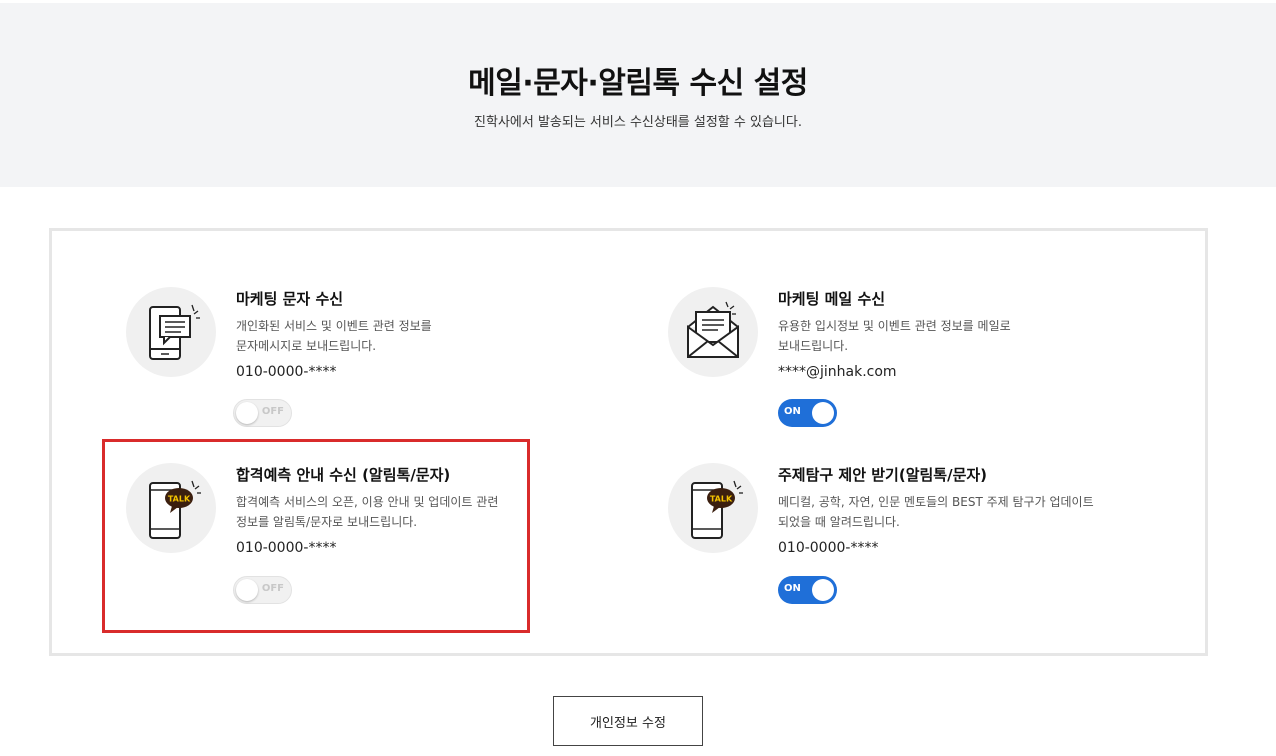 The image size is (1276, 756). What do you see at coordinates (713, 508) in the screenshot?
I see `phone-talk-icon: TALK` at bounding box center [713, 508].